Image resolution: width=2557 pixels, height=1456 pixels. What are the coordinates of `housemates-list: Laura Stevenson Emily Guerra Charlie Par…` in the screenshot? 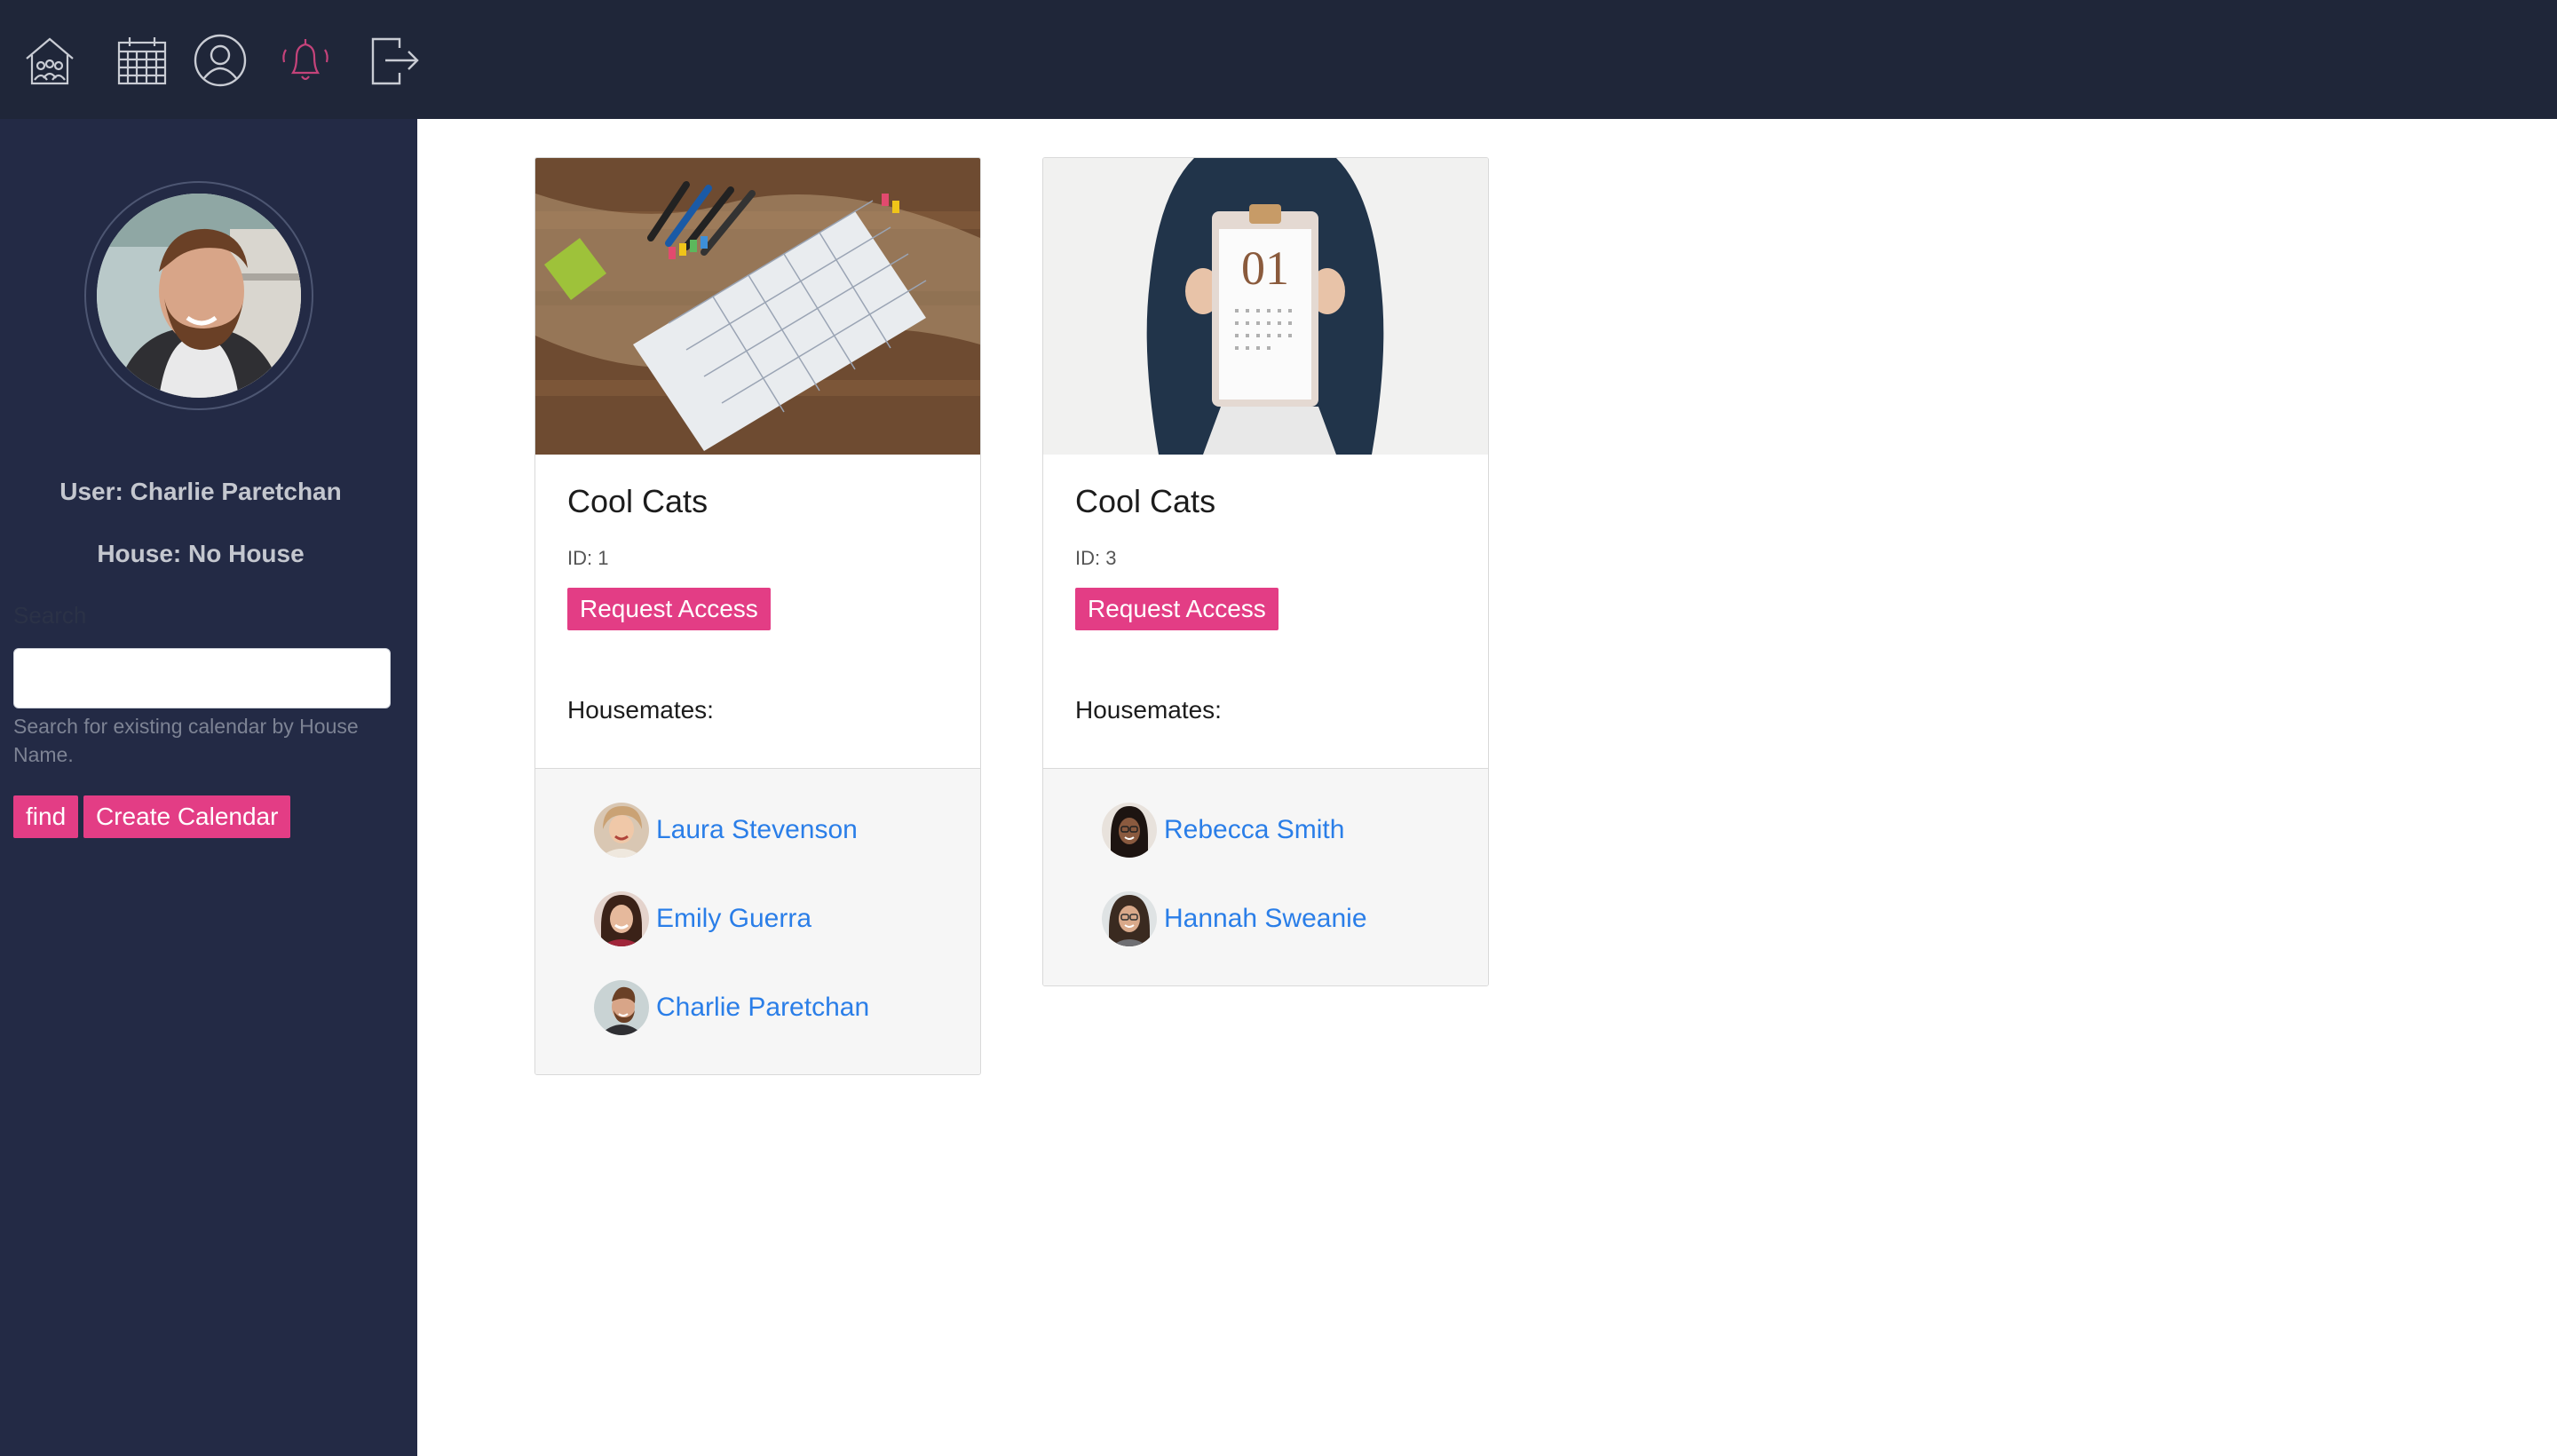 It's located at (757, 921).